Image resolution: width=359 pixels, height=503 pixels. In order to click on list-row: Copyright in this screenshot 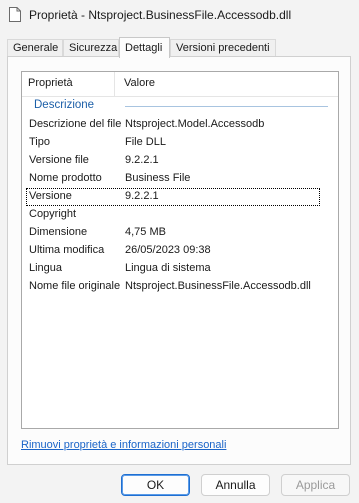, I will do `click(181, 215)`.